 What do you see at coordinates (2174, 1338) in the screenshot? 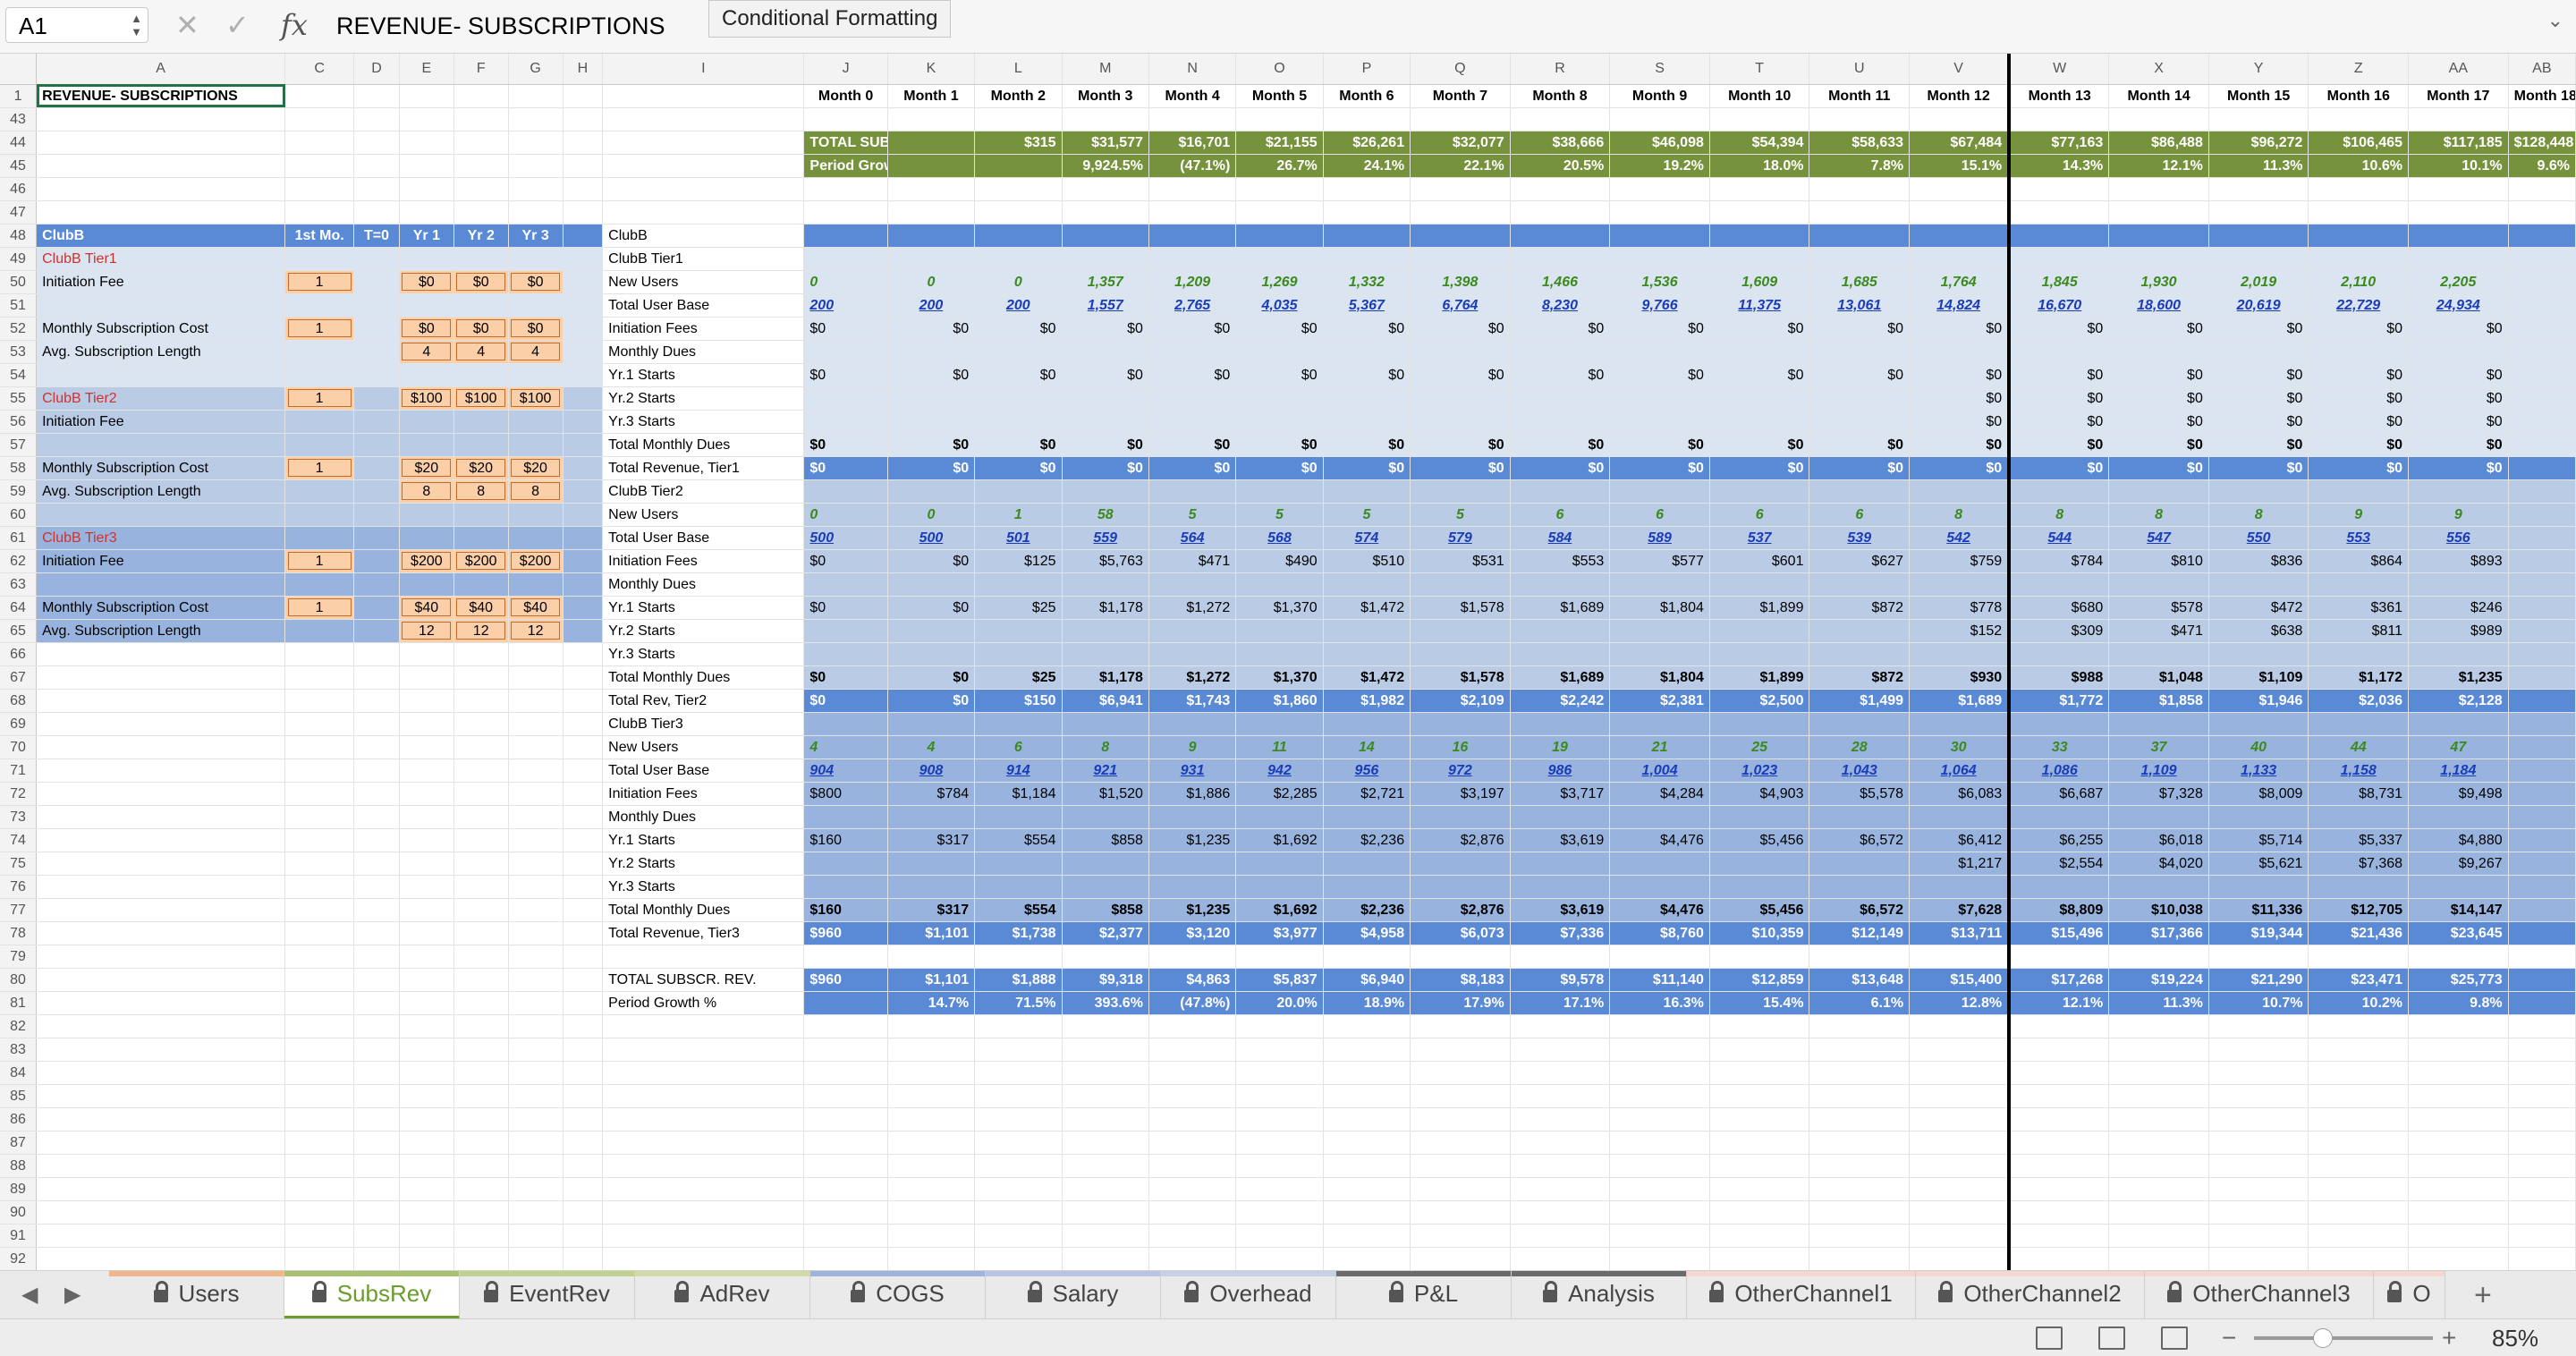
I see `page-break-icon` at bounding box center [2174, 1338].